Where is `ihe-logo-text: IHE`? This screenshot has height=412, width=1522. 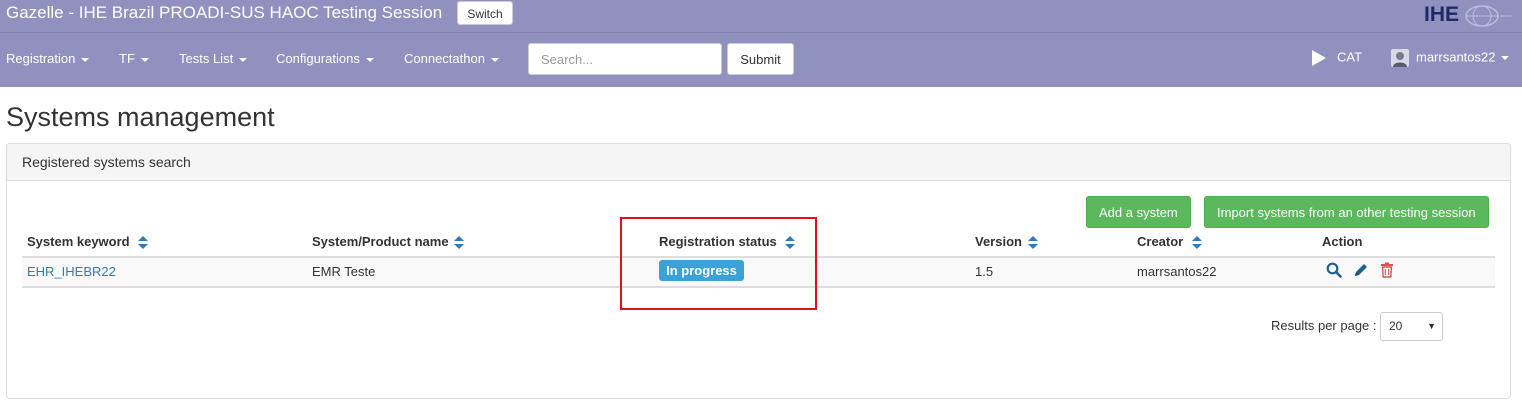 ihe-logo-text: IHE is located at coordinates (1441, 14).